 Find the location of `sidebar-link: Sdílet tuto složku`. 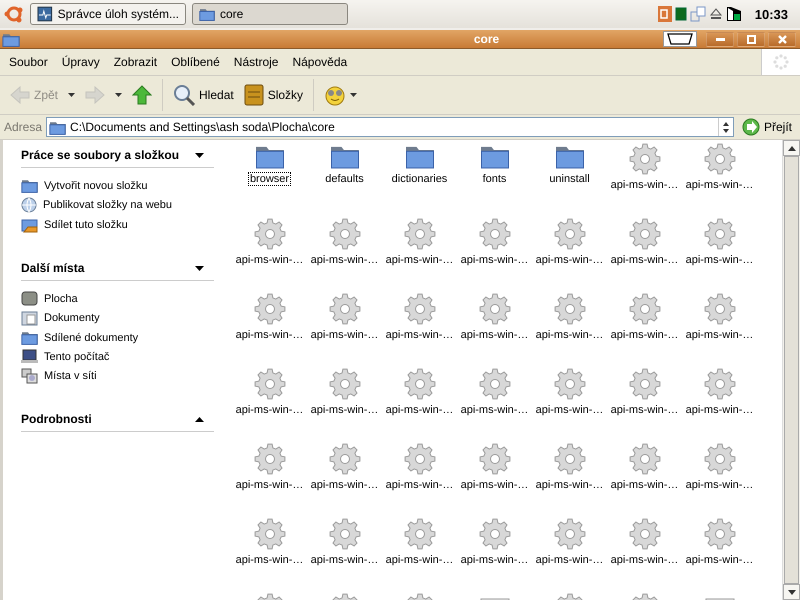

sidebar-link: Sdílet tuto složku is located at coordinates (86, 225).